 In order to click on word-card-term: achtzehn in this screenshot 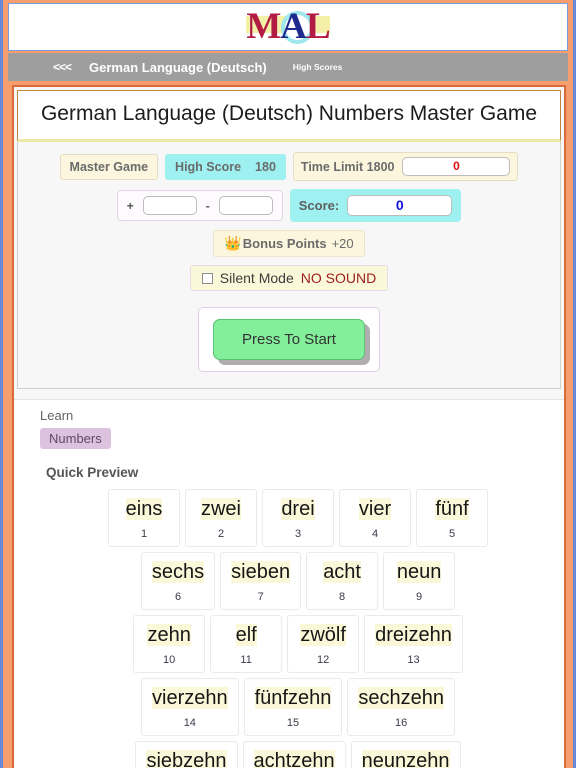, I will do `click(294, 759)`.